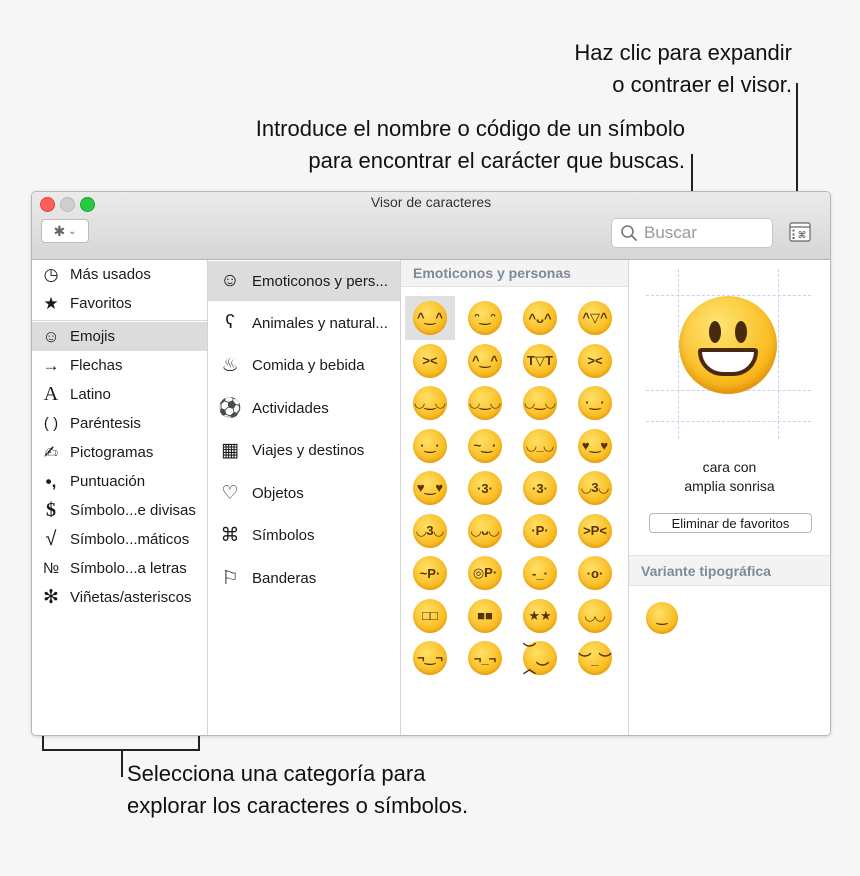  I want to click on blowing-kiss-icon: ·3·, so click(485, 488).